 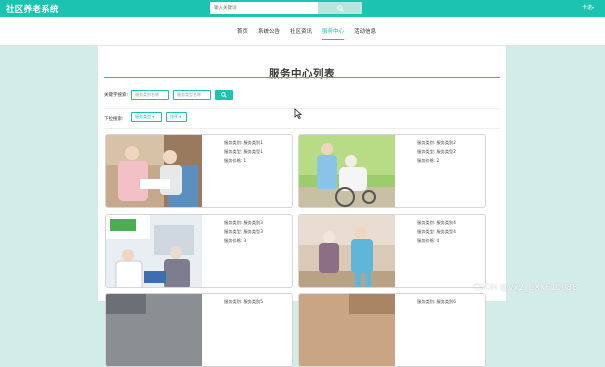 I want to click on service-type: 服务类型: 服务类型3, so click(x=243, y=231).